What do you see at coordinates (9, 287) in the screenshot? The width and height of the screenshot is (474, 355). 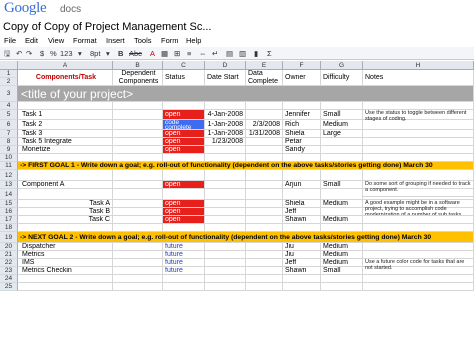 I see `row-header: 25` at bounding box center [9, 287].